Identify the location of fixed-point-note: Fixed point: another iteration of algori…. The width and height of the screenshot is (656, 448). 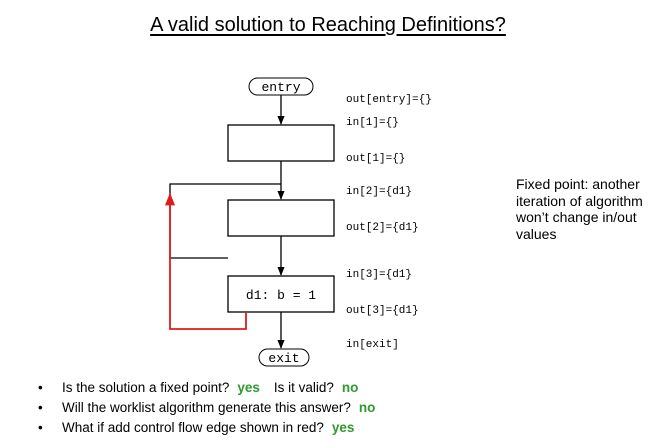
(579, 209).